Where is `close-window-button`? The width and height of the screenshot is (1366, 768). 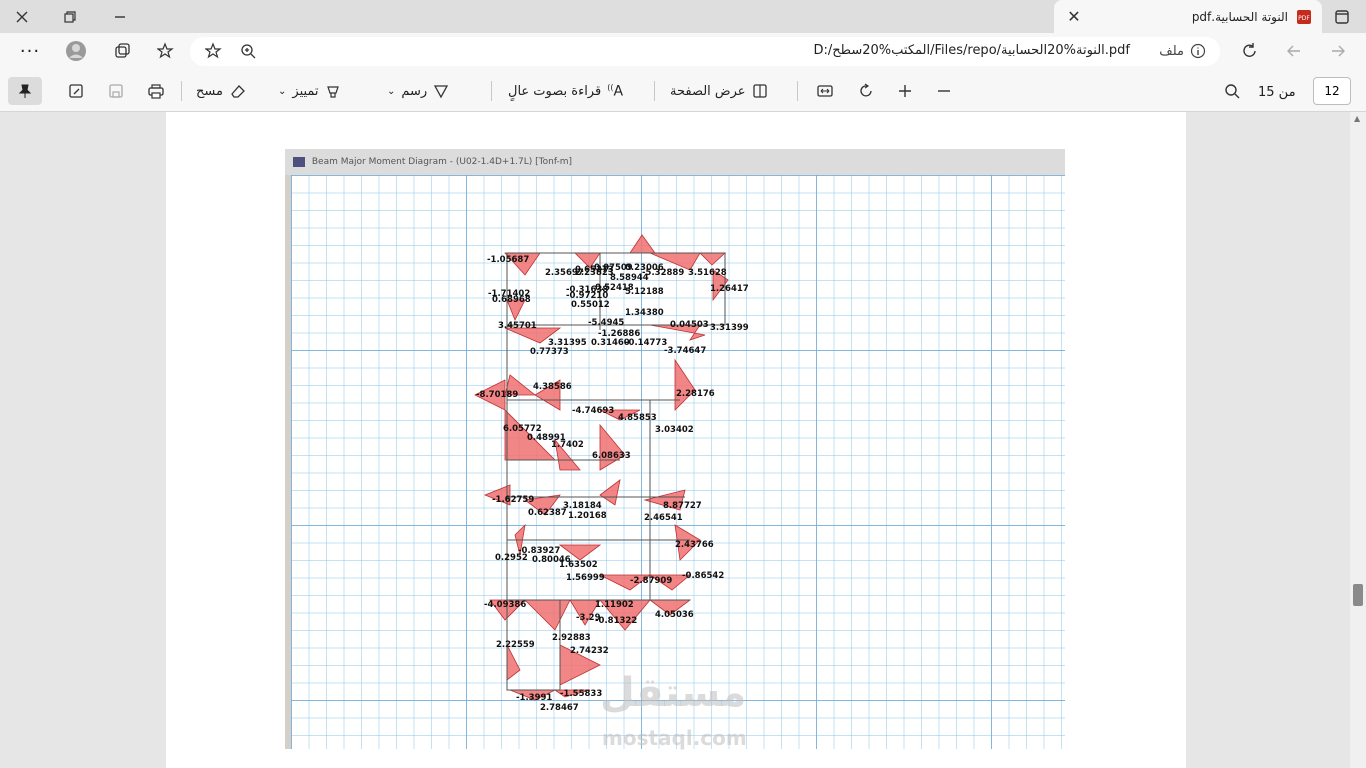 close-window-button is located at coordinates (22, 17).